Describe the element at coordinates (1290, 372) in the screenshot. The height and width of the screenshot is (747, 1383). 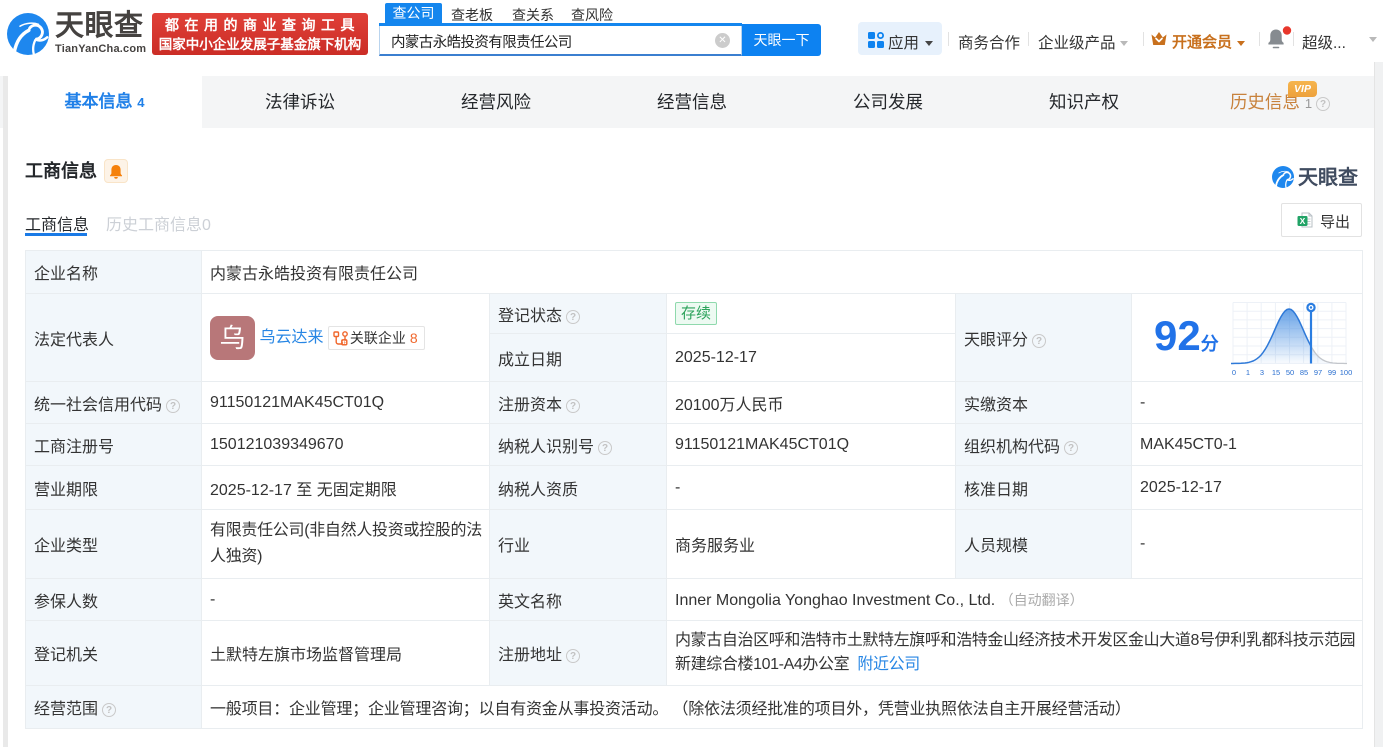
I see `svg-text: 50` at that location.